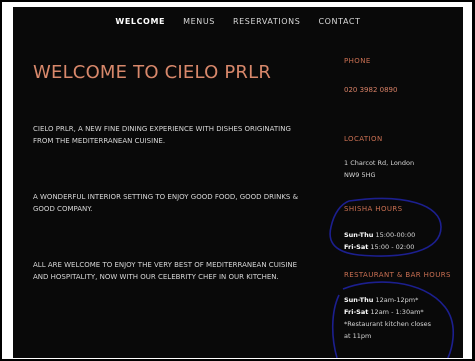  What do you see at coordinates (393, 319) in the screenshot?
I see `restaurant-circle-annotation` at bounding box center [393, 319].